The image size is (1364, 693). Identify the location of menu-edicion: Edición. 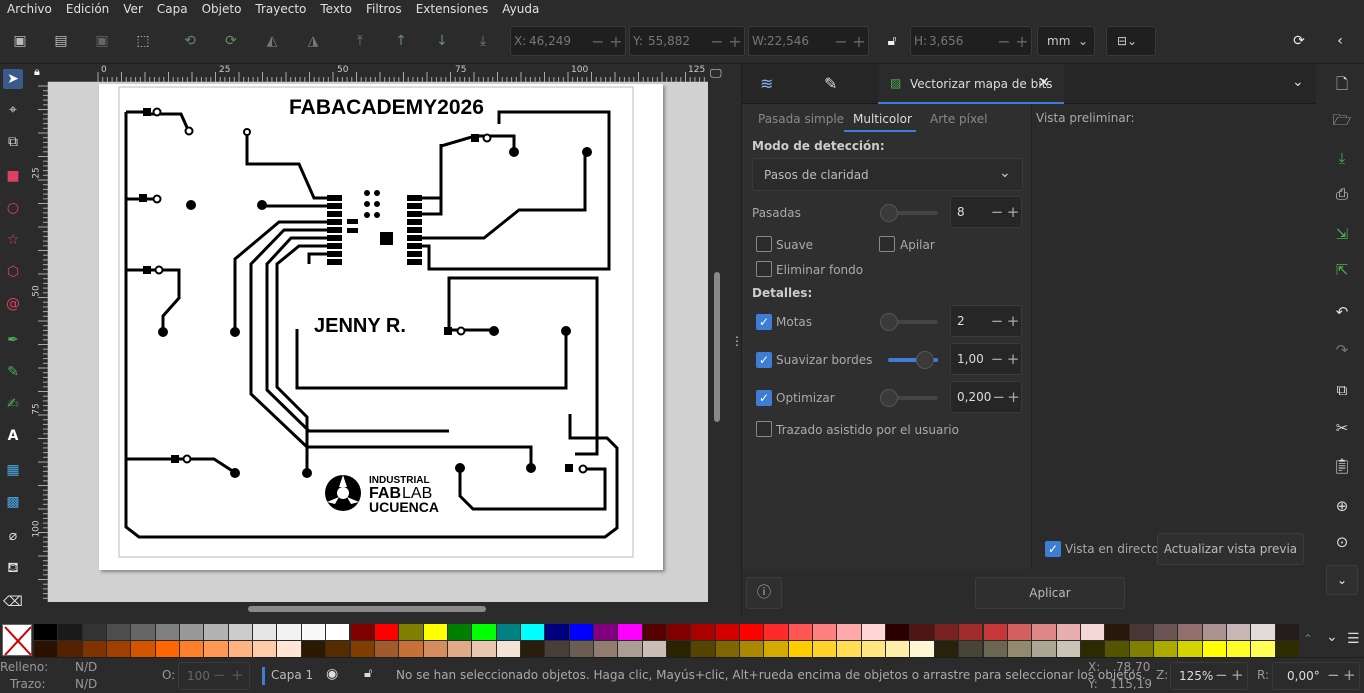
(87, 9).